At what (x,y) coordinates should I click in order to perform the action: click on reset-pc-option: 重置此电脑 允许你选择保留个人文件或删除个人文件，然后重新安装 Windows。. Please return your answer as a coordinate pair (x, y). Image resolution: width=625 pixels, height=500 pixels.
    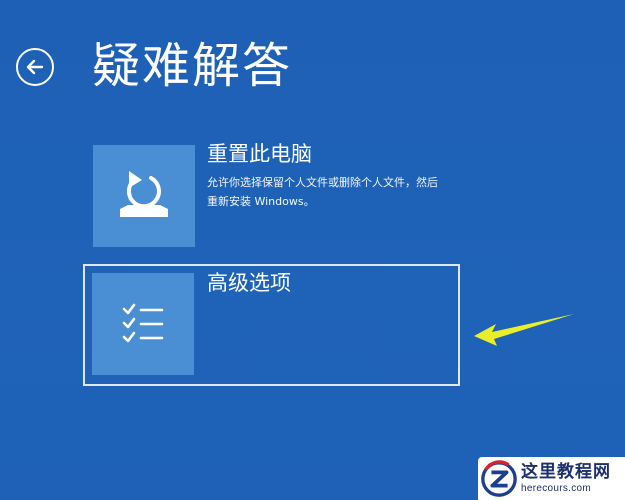
    Looking at the image, I should click on (271, 196).